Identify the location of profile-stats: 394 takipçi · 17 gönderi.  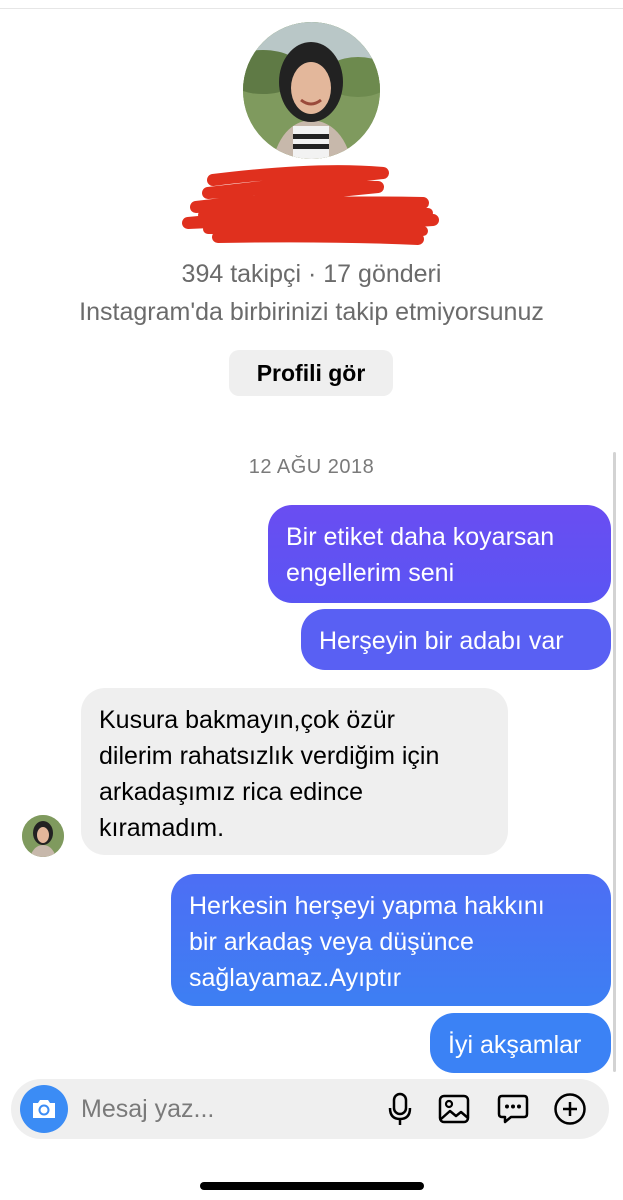
(311, 274).